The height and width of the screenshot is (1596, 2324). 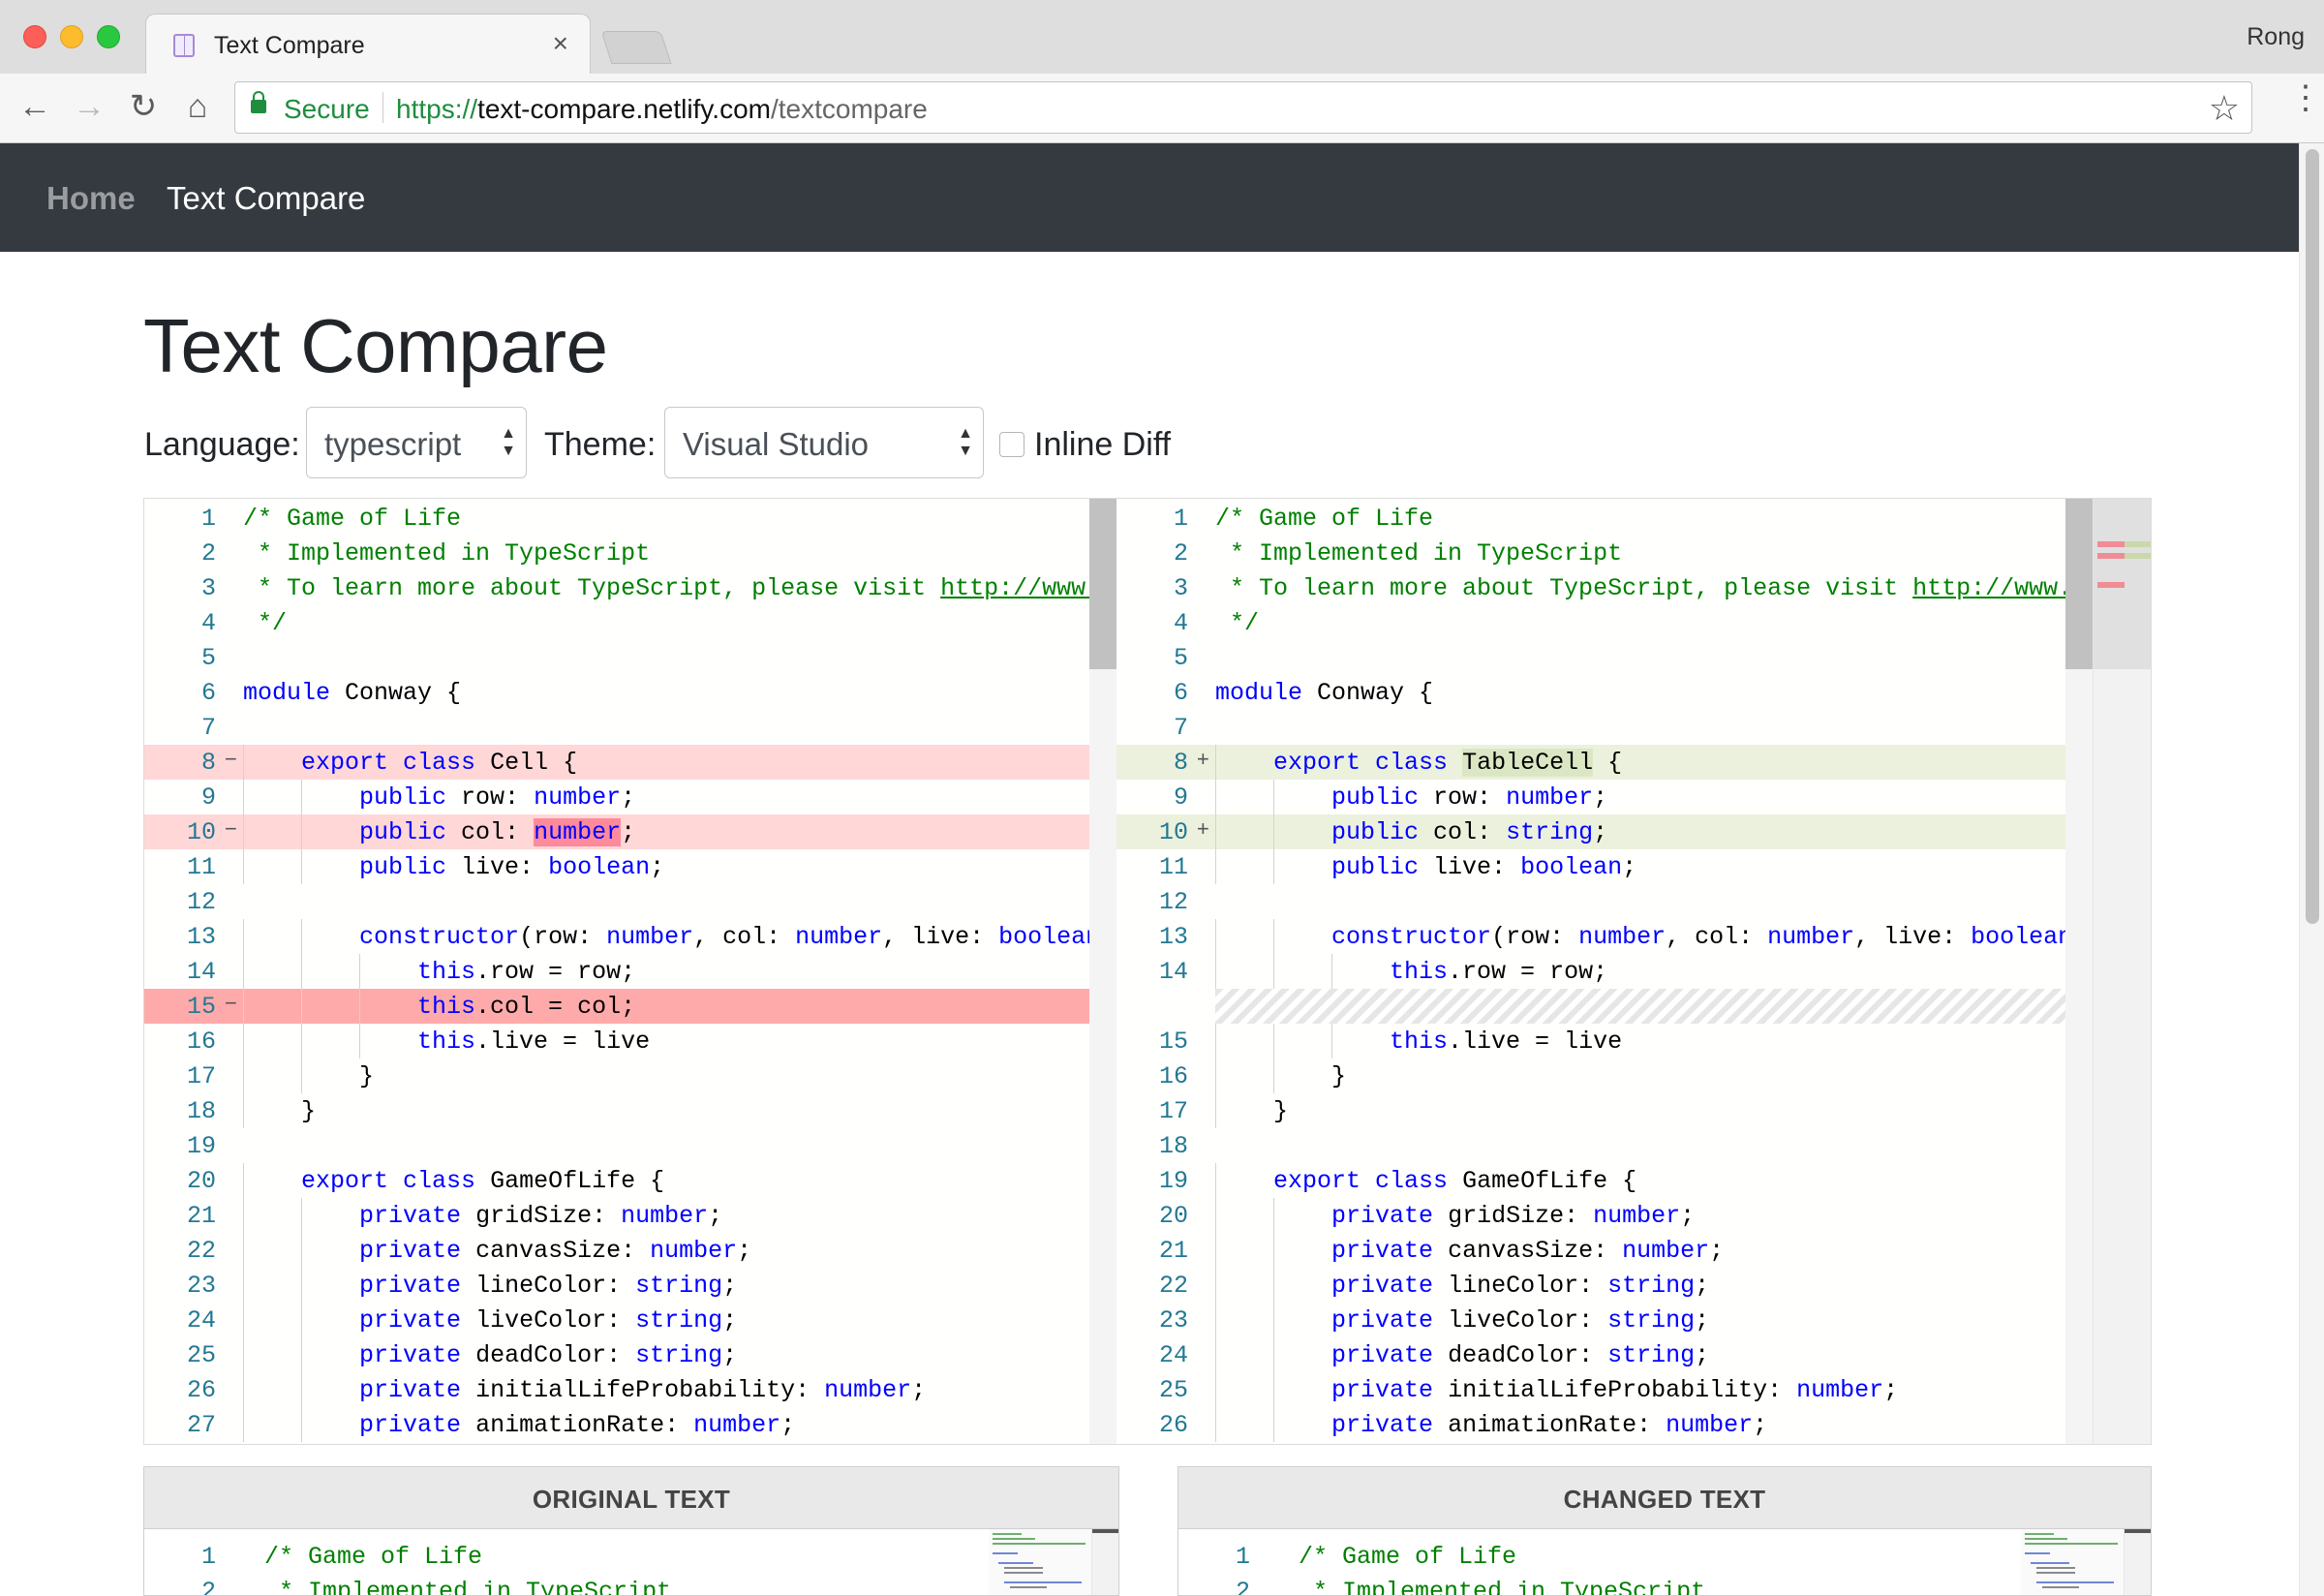 I want to click on code-line: this.col = col;, so click(x=679, y=1007).